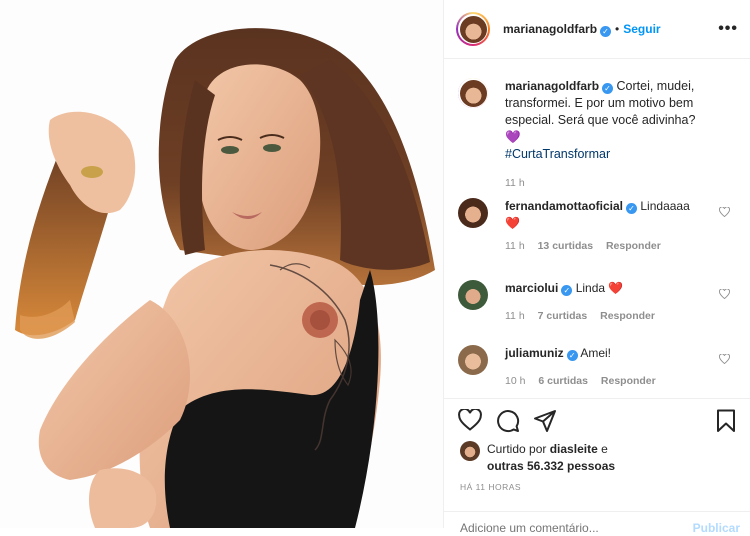 The height and width of the screenshot is (536, 750). What do you see at coordinates (534, 353) in the screenshot?
I see `comment-username: juliamuniz` at bounding box center [534, 353].